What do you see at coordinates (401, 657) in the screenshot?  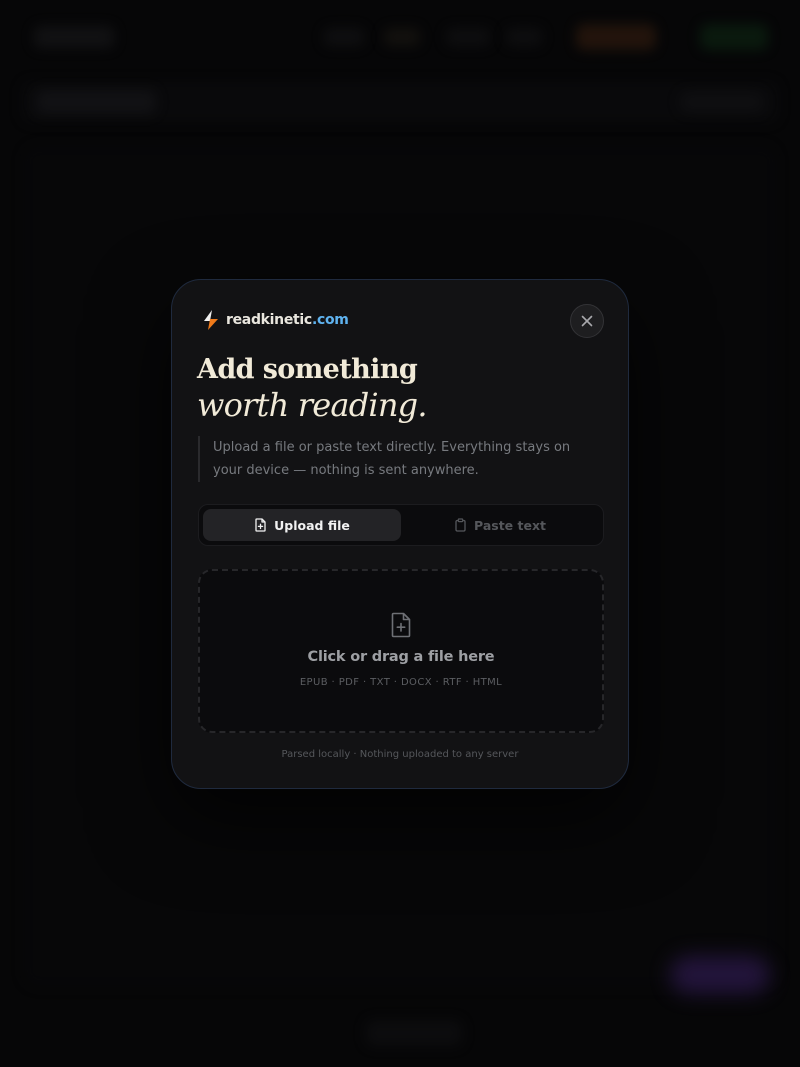 I see `dropzone-title: Click or drag a file here` at bounding box center [401, 657].